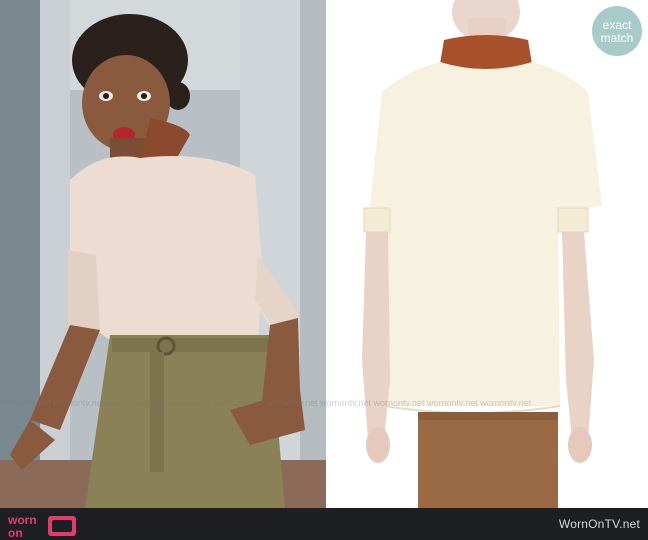 The image size is (648, 540). I want to click on badge-line1: exact, so click(617, 25).